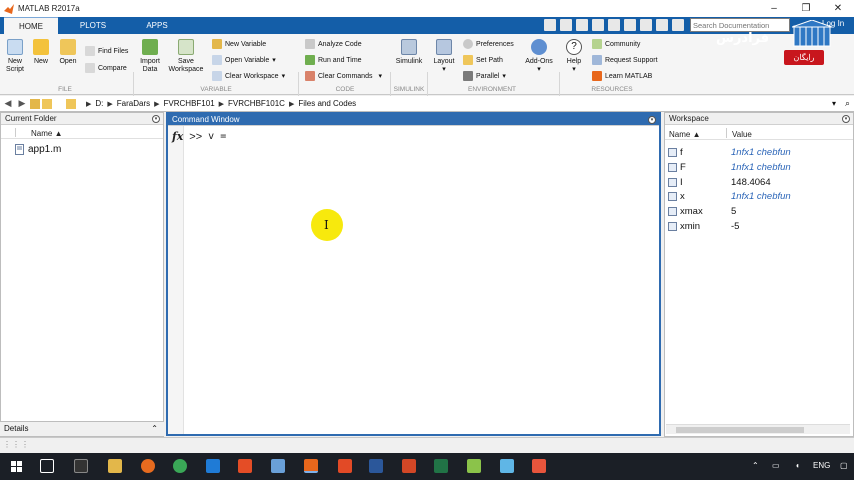  Describe the element at coordinates (68, 52) in the screenshot. I see `open-button: Open` at that location.